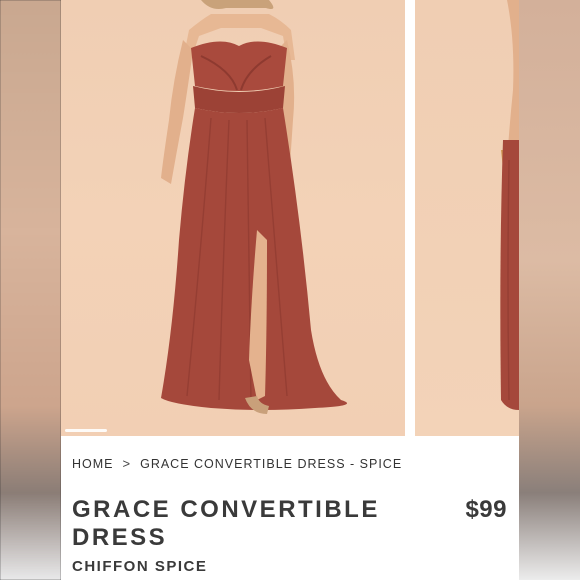  What do you see at coordinates (271, 463) in the screenshot?
I see `breadcrumb-current: GRACE CONVERTIBLE DRESS - SPICE` at bounding box center [271, 463].